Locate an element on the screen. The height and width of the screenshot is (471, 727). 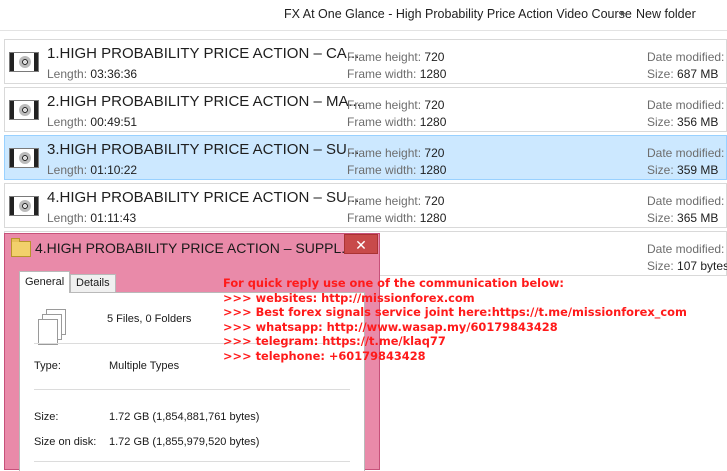
tab-general: General is located at coordinates (45, 282).